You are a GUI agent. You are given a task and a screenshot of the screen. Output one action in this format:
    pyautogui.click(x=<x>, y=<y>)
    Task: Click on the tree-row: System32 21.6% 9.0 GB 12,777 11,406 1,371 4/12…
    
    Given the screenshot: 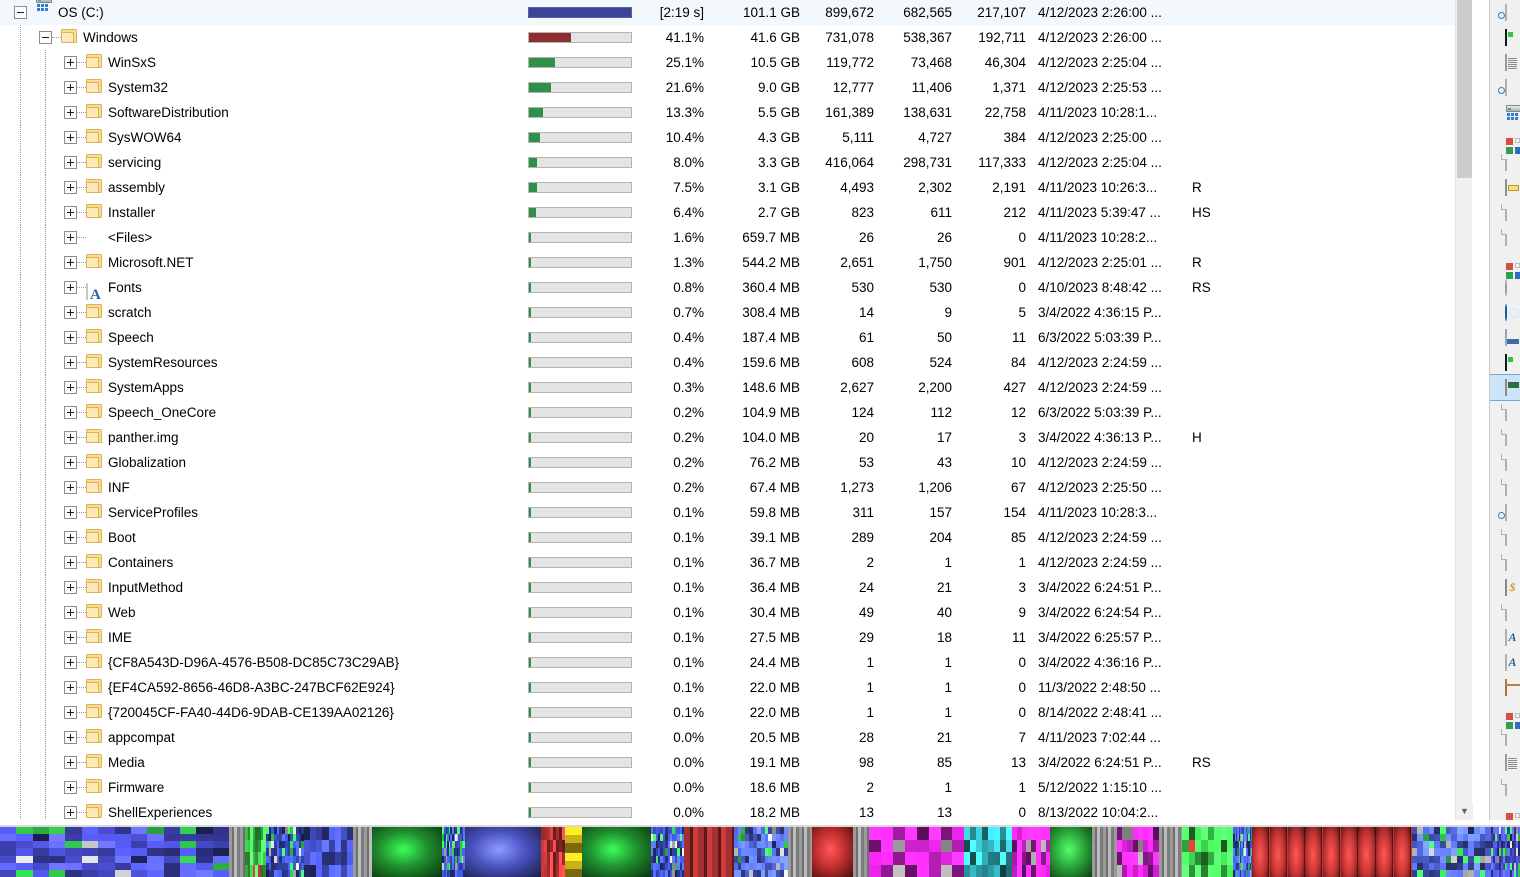 What is the action you would take?
    pyautogui.click(x=736, y=87)
    